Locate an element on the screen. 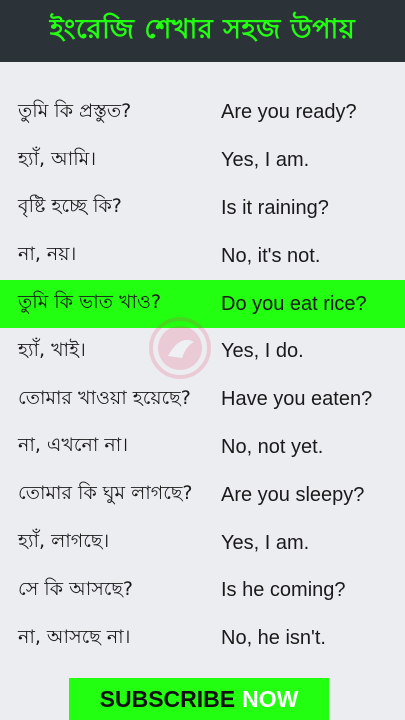 Image resolution: width=405 pixels, height=720 pixels. english-phrase: Are you sleepy? is located at coordinates (293, 494).